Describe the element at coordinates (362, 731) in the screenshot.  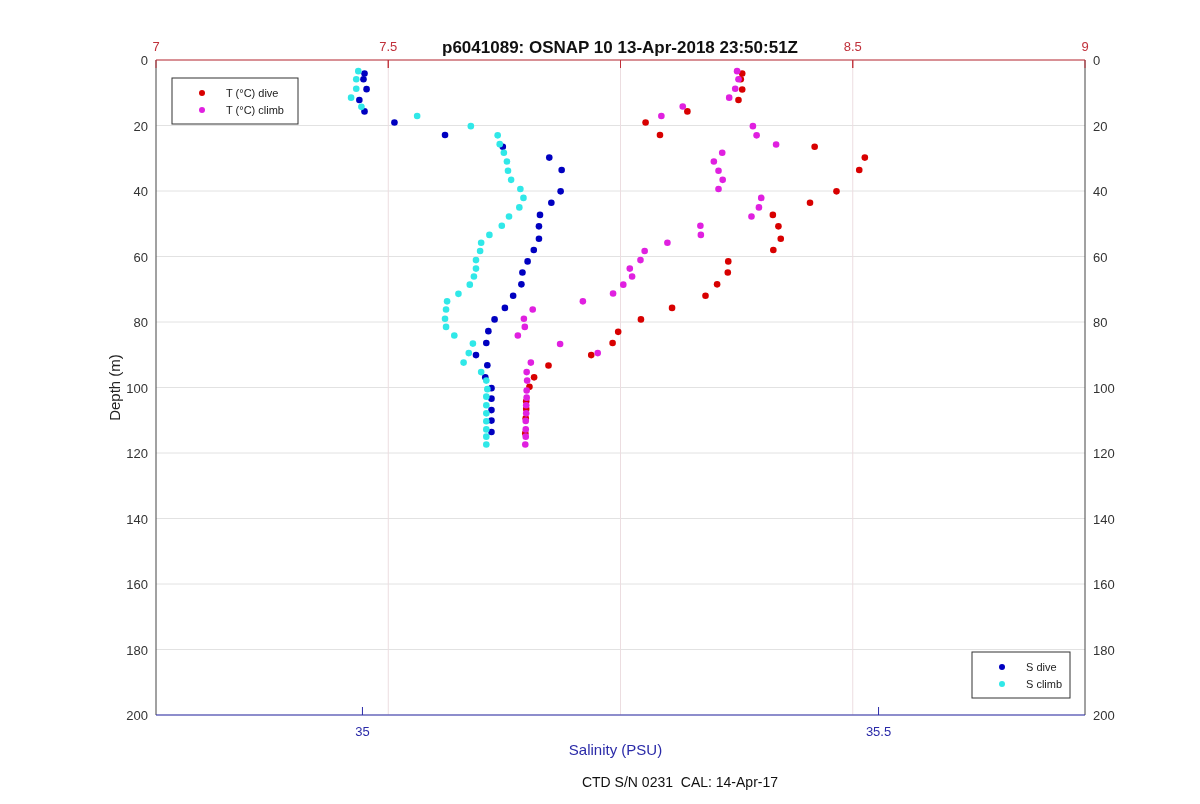
I see `x-tick-label: 35` at that location.